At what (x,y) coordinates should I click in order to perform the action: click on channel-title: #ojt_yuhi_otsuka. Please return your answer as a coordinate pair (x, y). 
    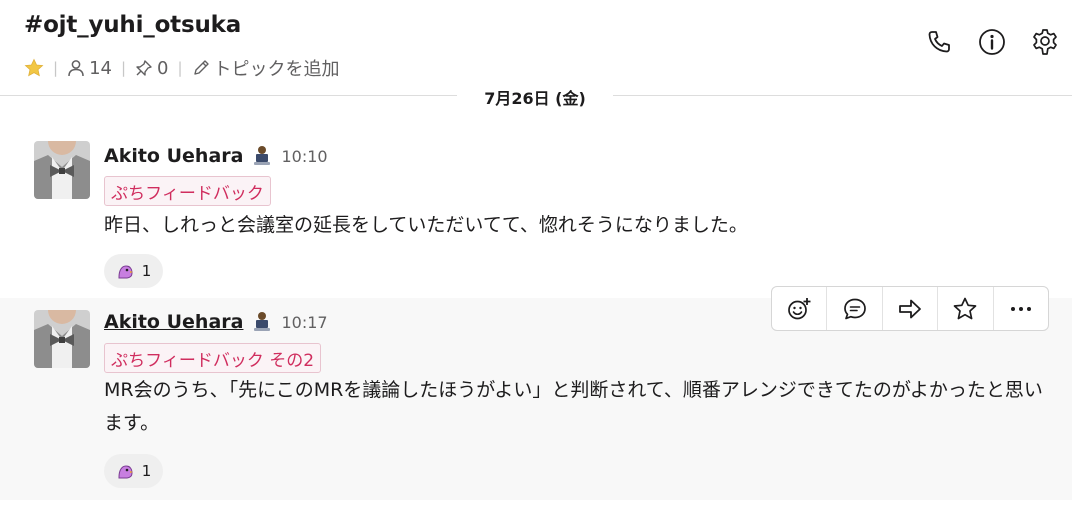
    Looking at the image, I should click on (132, 25).